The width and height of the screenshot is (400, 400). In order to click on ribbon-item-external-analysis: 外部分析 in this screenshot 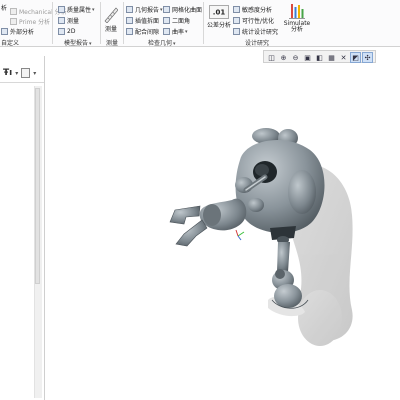, I will do `click(17, 31)`.